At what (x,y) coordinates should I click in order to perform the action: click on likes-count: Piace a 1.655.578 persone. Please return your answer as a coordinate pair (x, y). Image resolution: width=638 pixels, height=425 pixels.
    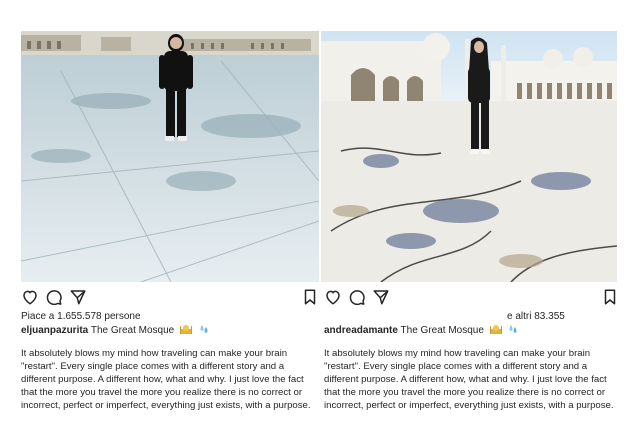
    Looking at the image, I should click on (170, 316).